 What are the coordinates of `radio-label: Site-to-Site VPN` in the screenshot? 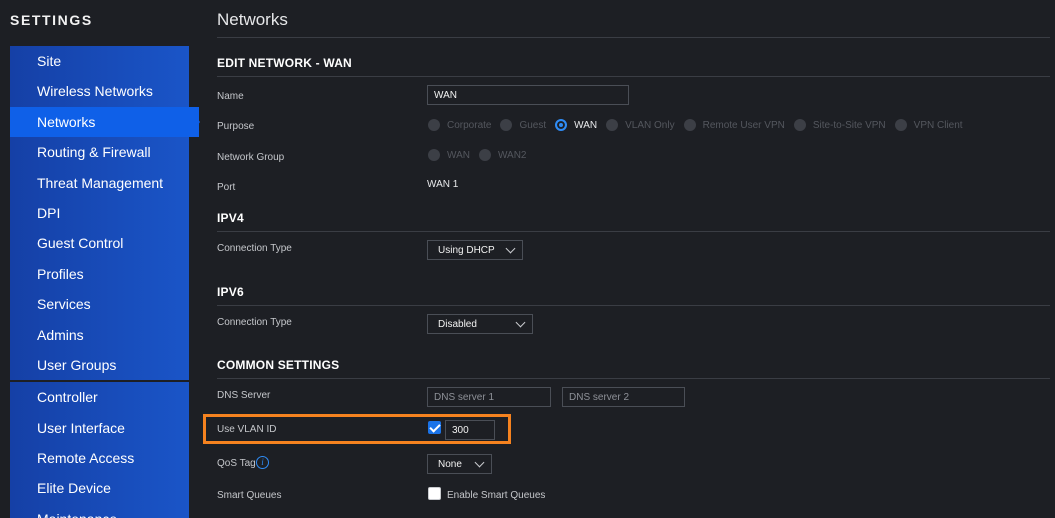 It's located at (849, 125).